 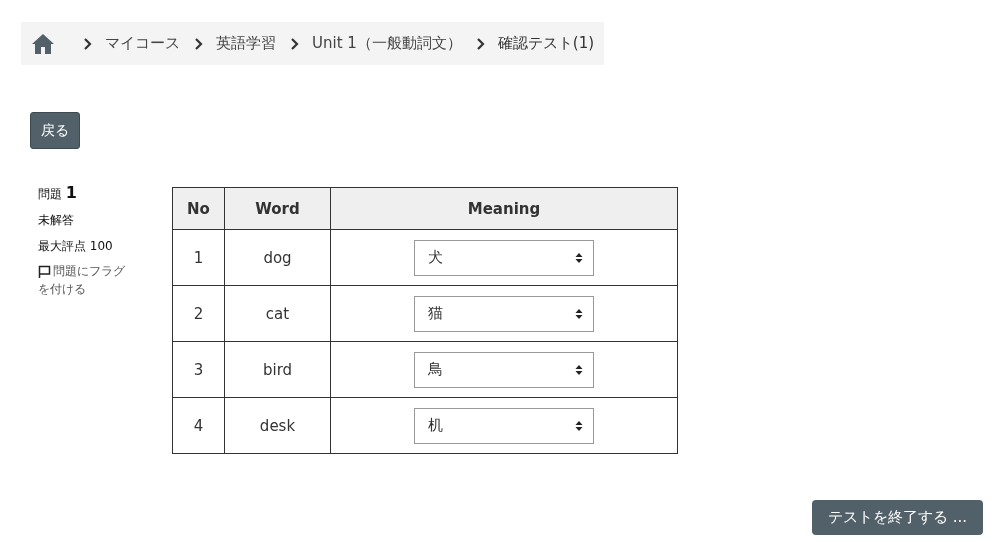 What do you see at coordinates (277, 257) in the screenshot?
I see `table-cell: dog` at bounding box center [277, 257].